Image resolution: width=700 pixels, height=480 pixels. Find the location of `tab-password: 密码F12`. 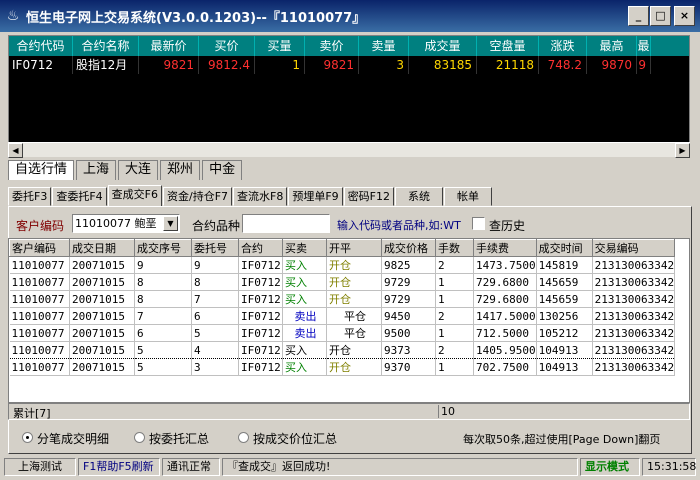

tab-password: 密码F12 is located at coordinates (369, 196).